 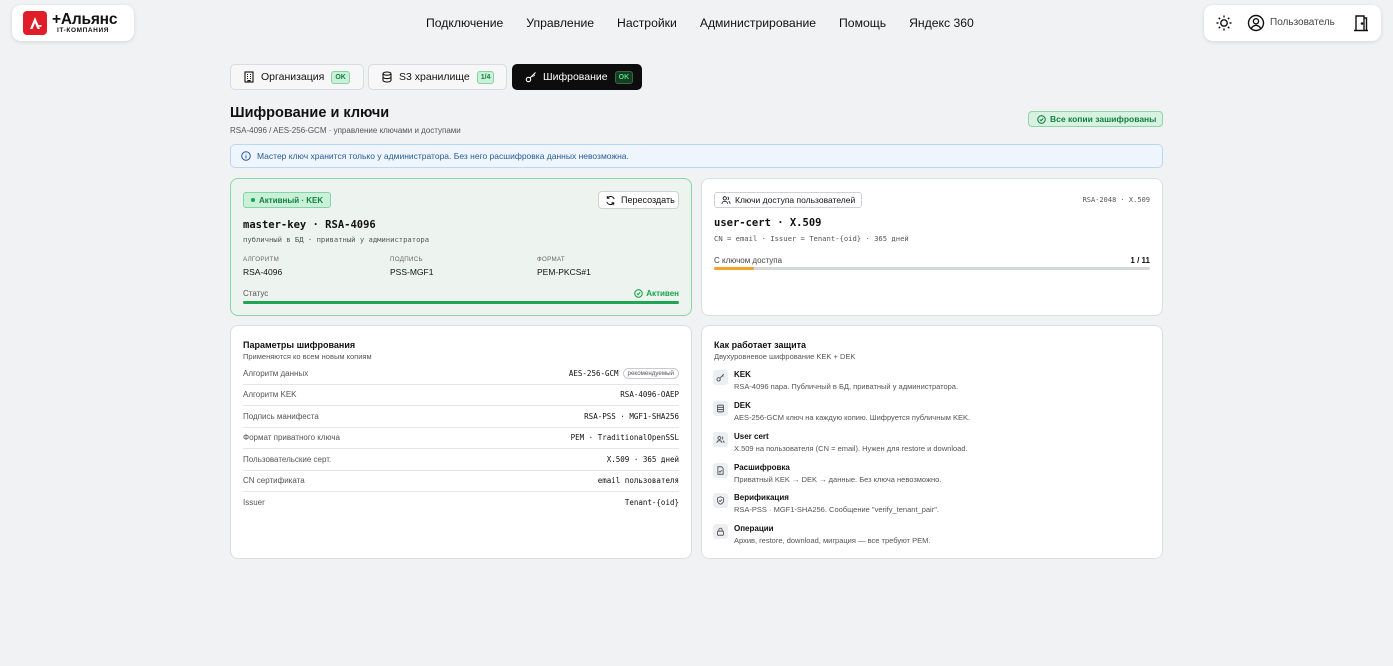 What do you see at coordinates (287, 200) in the screenshot?
I see `kek-active-badge: Активный · KEK` at bounding box center [287, 200].